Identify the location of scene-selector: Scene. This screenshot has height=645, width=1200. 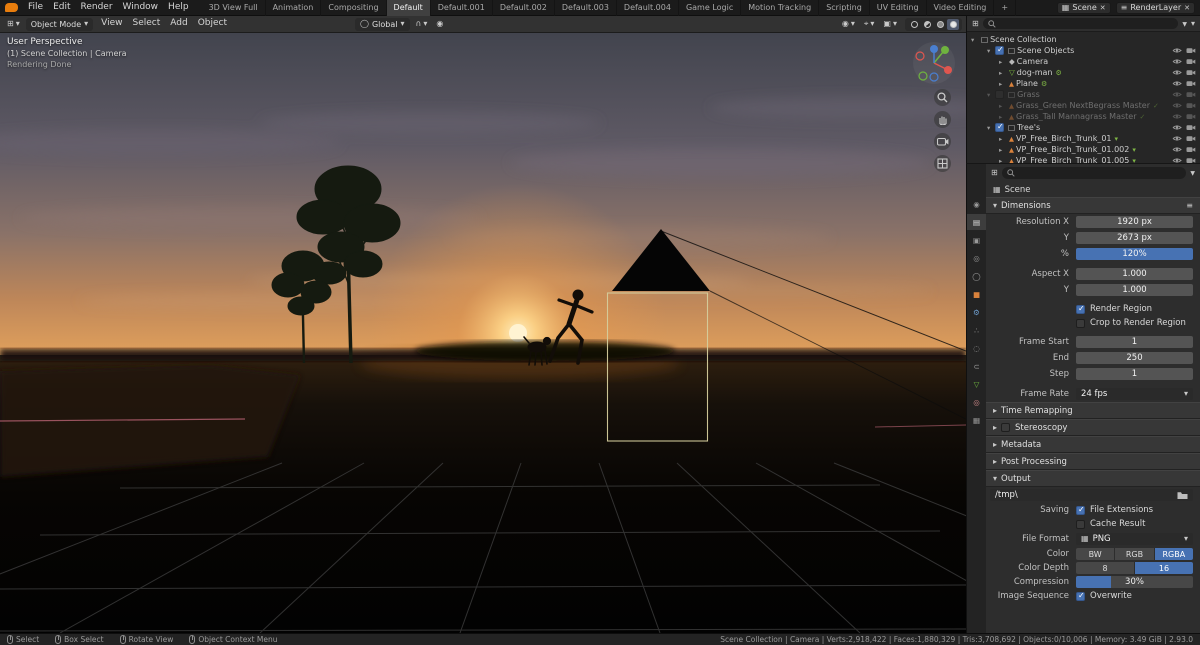
(1083, 7).